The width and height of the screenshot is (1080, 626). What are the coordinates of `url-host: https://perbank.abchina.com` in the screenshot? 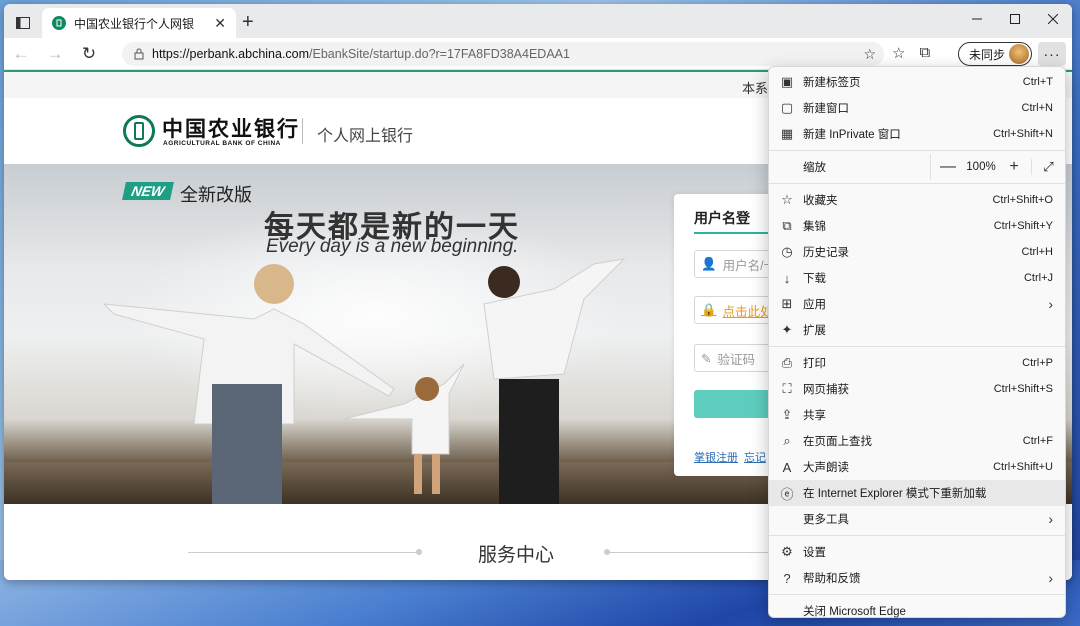 It's located at (231, 54).